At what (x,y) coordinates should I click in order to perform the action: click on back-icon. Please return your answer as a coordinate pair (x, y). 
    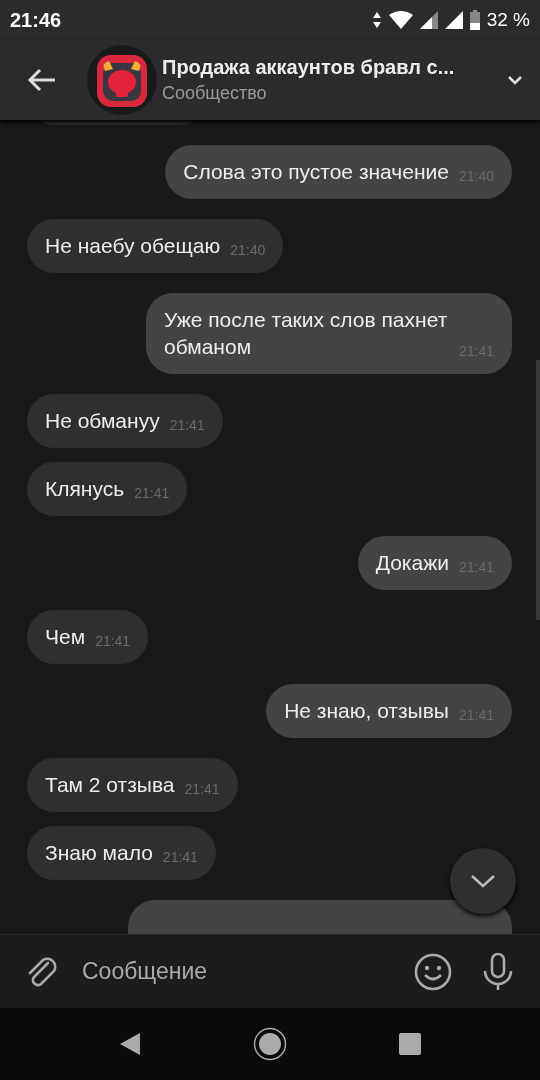
    Looking at the image, I should click on (130, 1044).